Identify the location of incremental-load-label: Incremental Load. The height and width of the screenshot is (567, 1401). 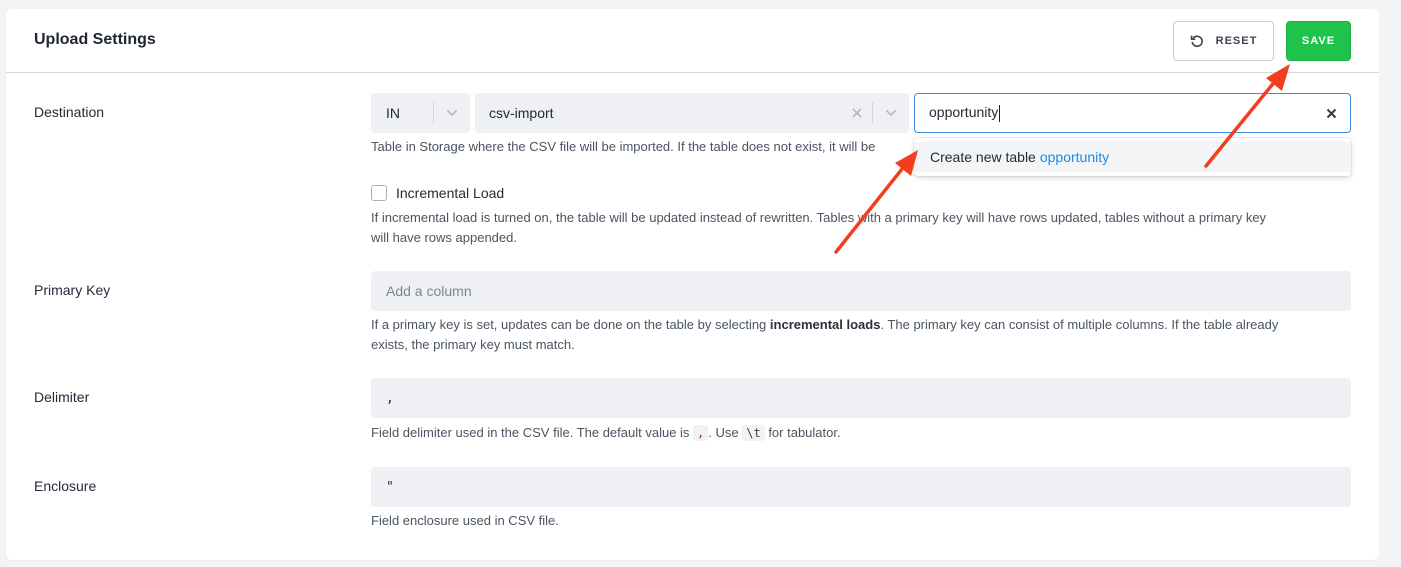
(450, 193).